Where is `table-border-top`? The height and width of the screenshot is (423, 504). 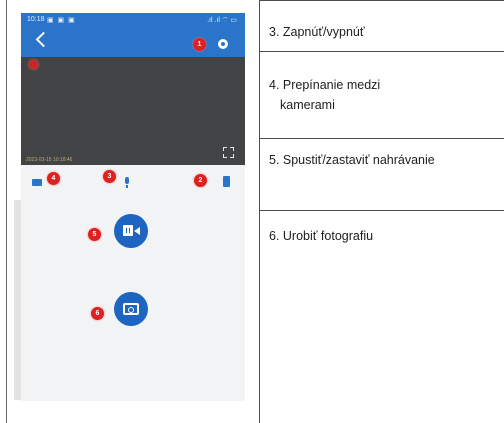
table-border-top is located at coordinates (381, 0).